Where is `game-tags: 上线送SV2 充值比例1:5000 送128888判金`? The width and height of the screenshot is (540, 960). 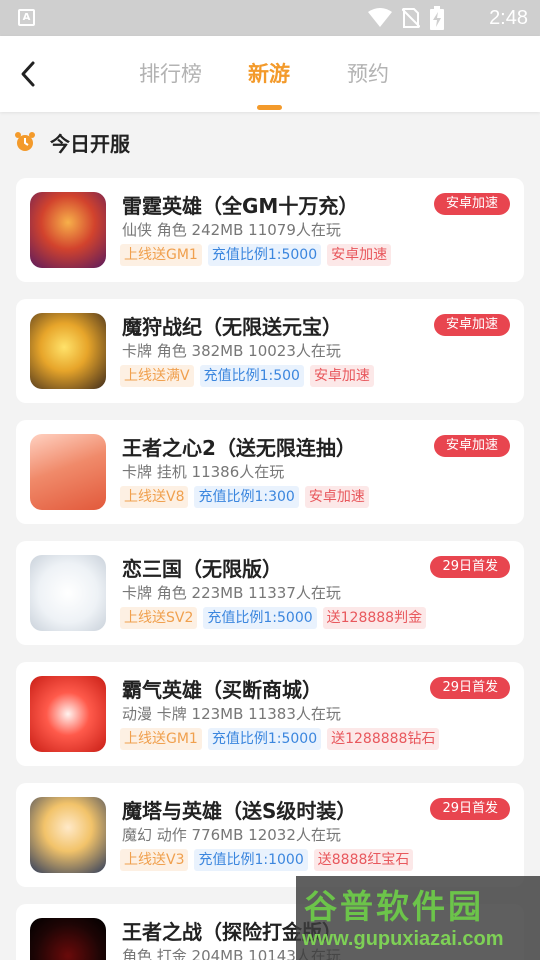 game-tags: 上线送SV2 充值比例1:5000 送128888判金 is located at coordinates (273, 618).